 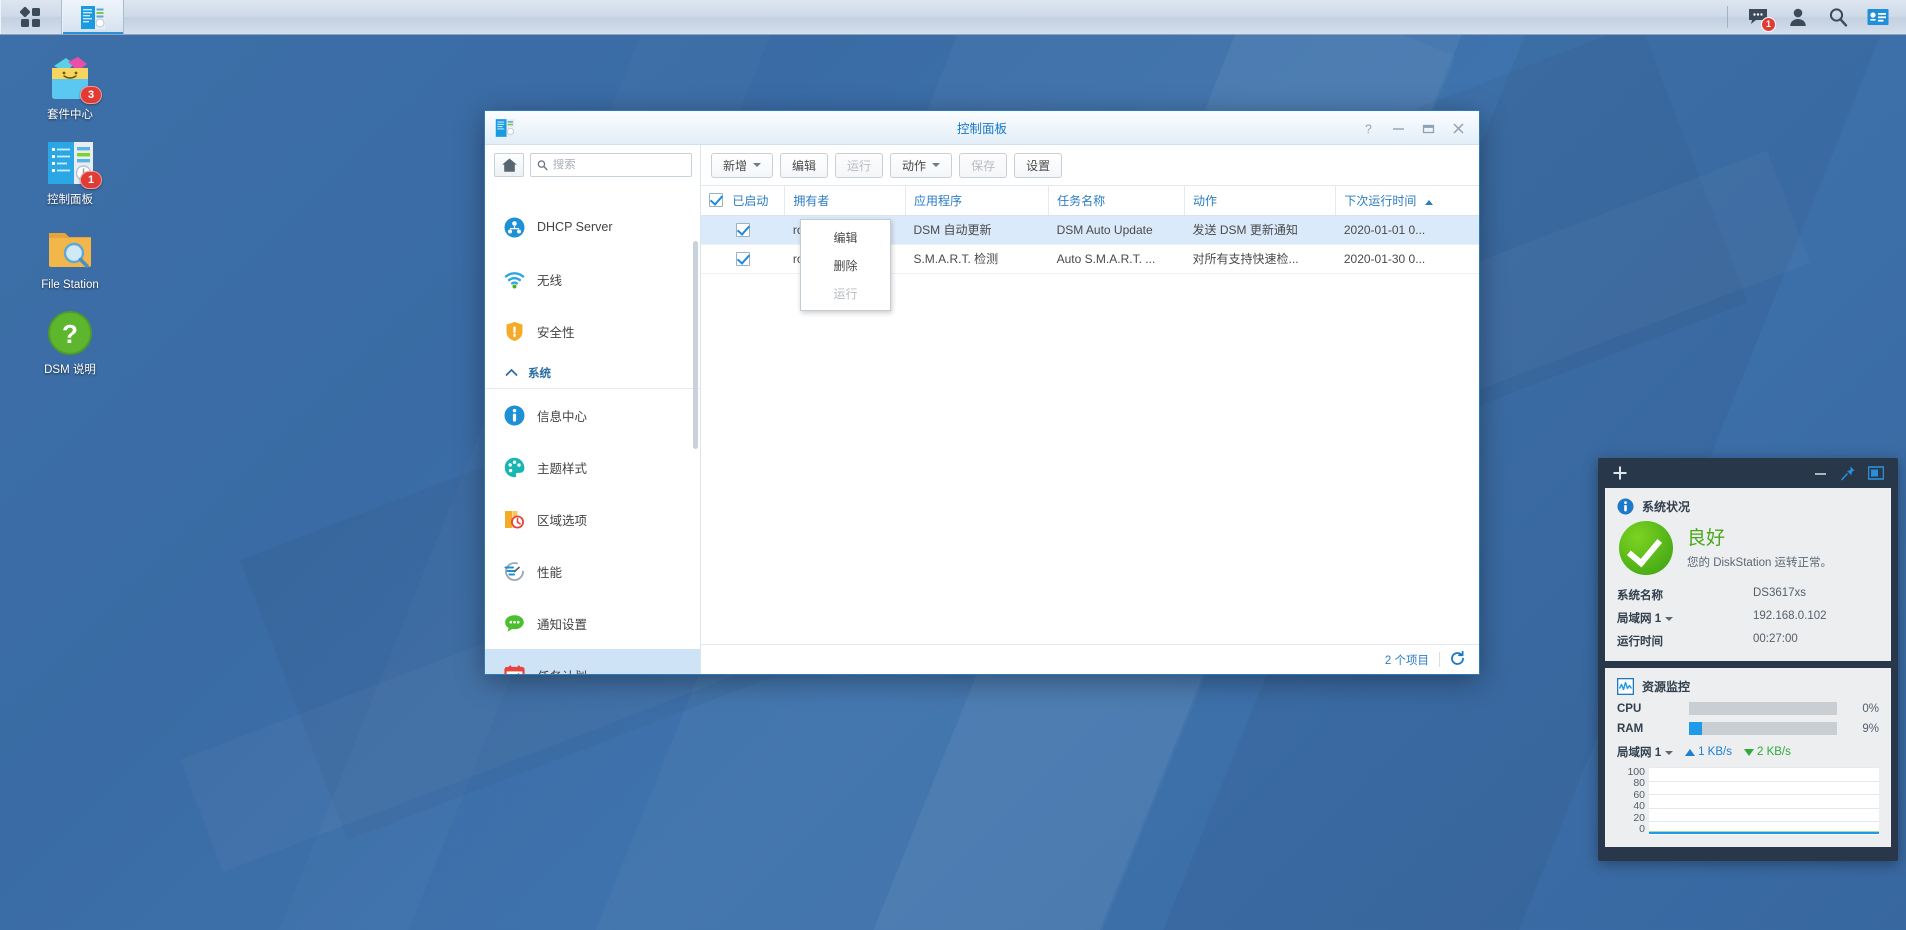 I want to click on refresh-icon, so click(x=1457, y=659).